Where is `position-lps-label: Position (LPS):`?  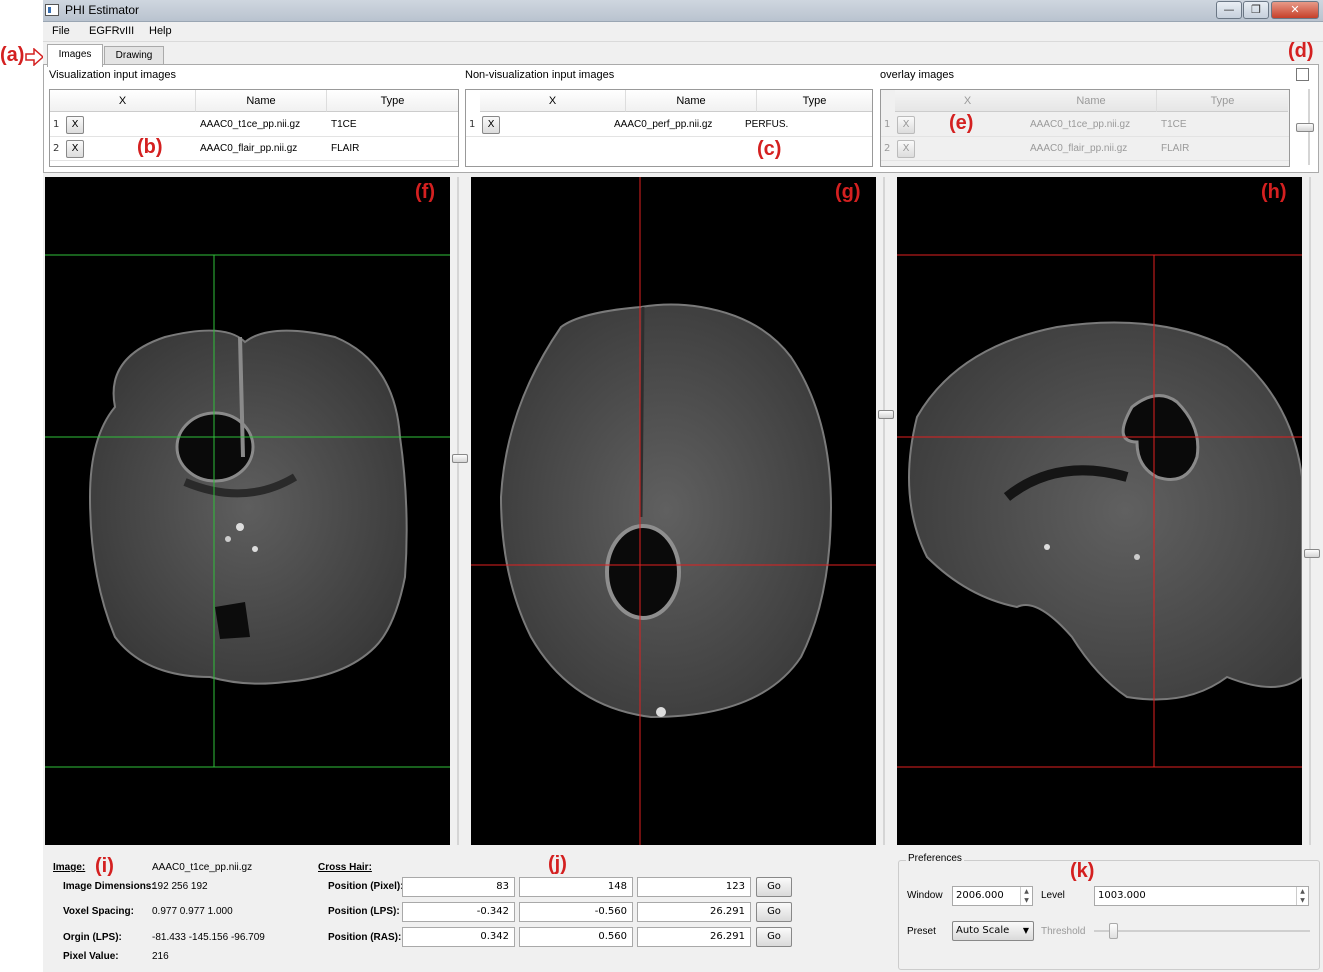 position-lps-label: Position (LPS): is located at coordinates (364, 911).